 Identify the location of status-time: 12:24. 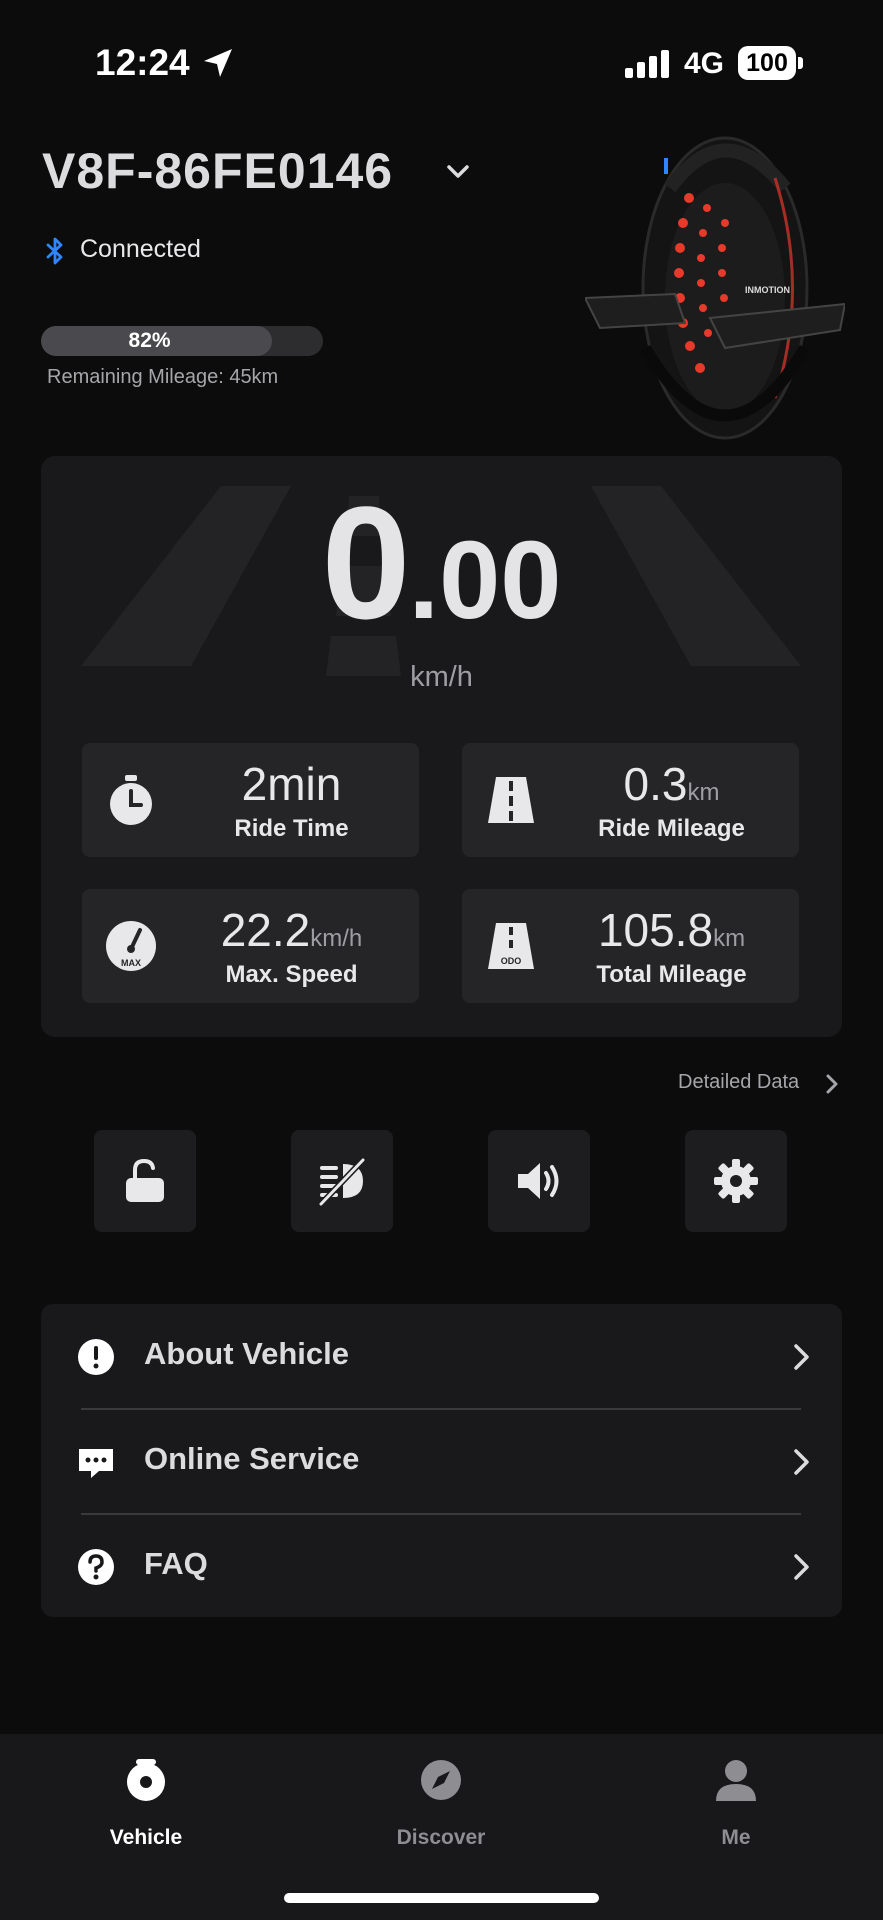
(142, 62).